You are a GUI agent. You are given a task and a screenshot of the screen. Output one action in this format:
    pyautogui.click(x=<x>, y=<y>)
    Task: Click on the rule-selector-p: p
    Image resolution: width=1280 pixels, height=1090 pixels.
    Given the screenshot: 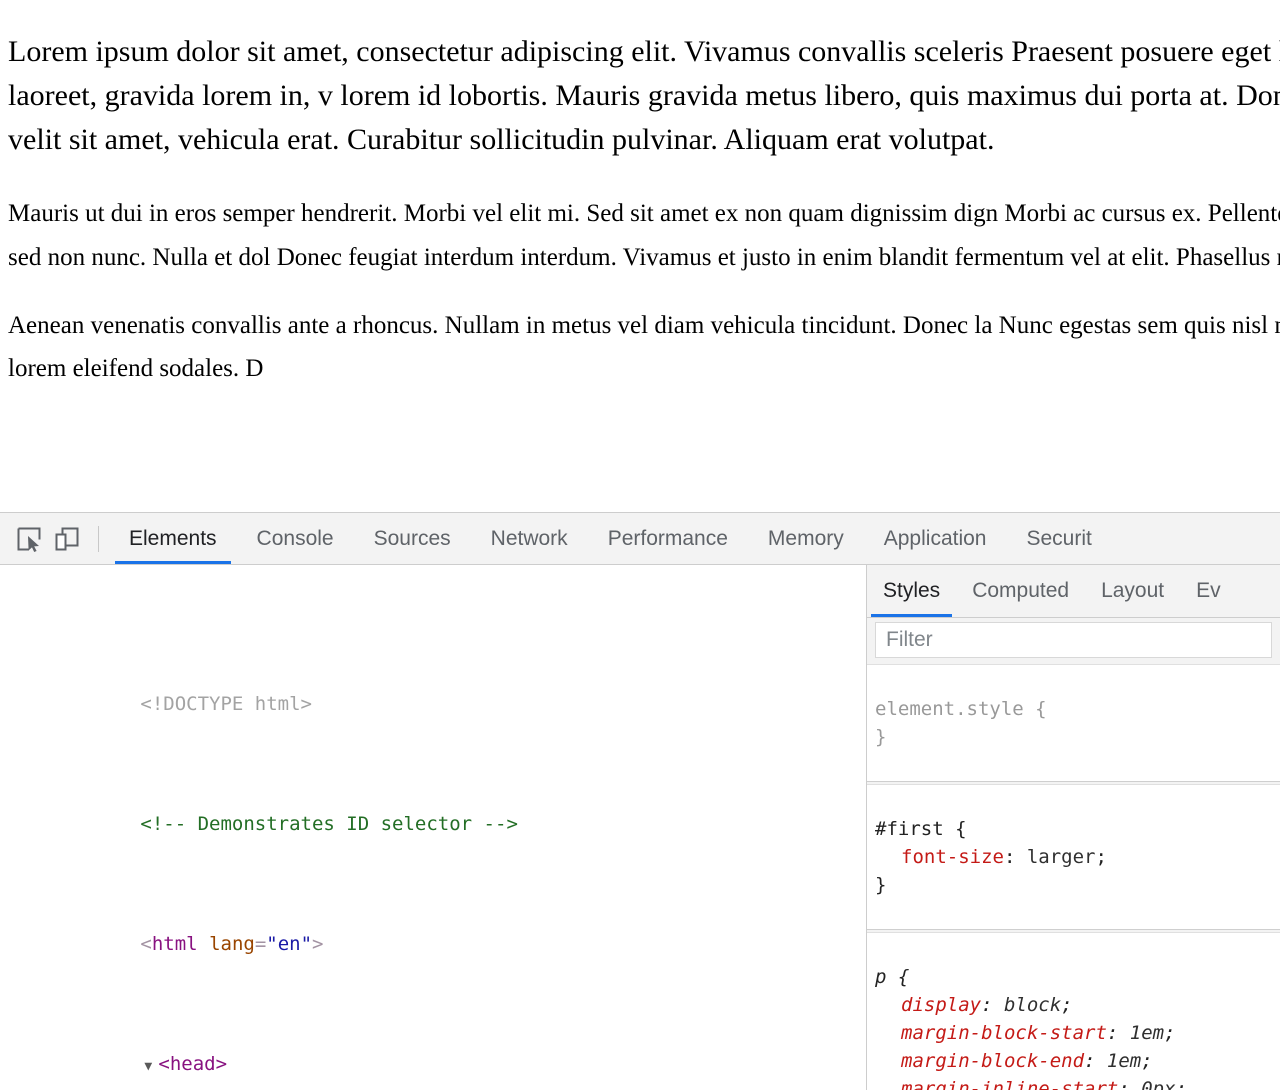 What is the action you would take?
    pyautogui.click(x=880, y=977)
    